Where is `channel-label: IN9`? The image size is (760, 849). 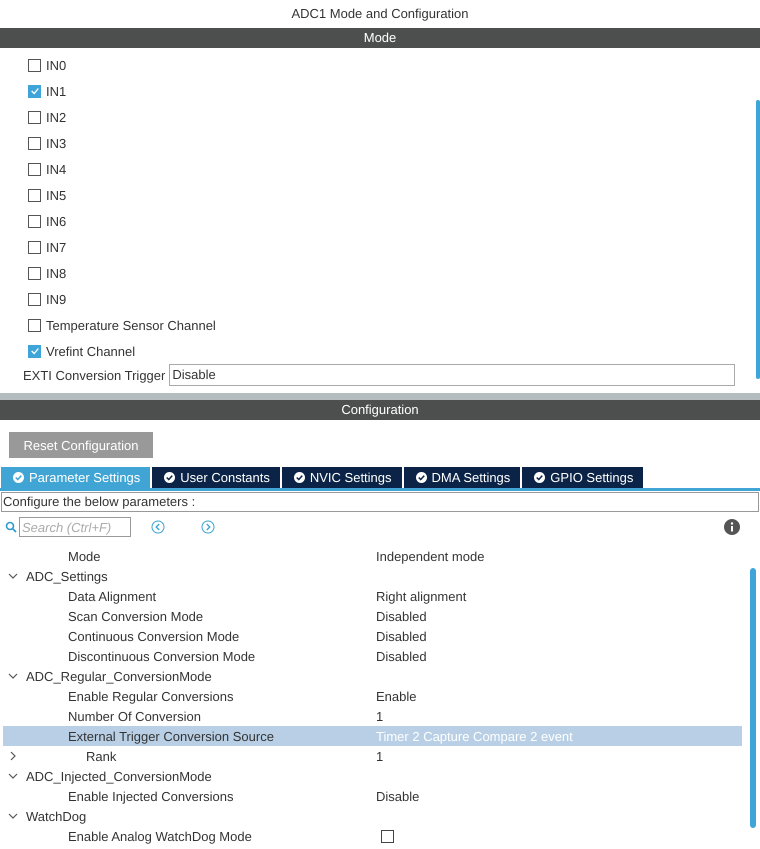 channel-label: IN9 is located at coordinates (56, 299).